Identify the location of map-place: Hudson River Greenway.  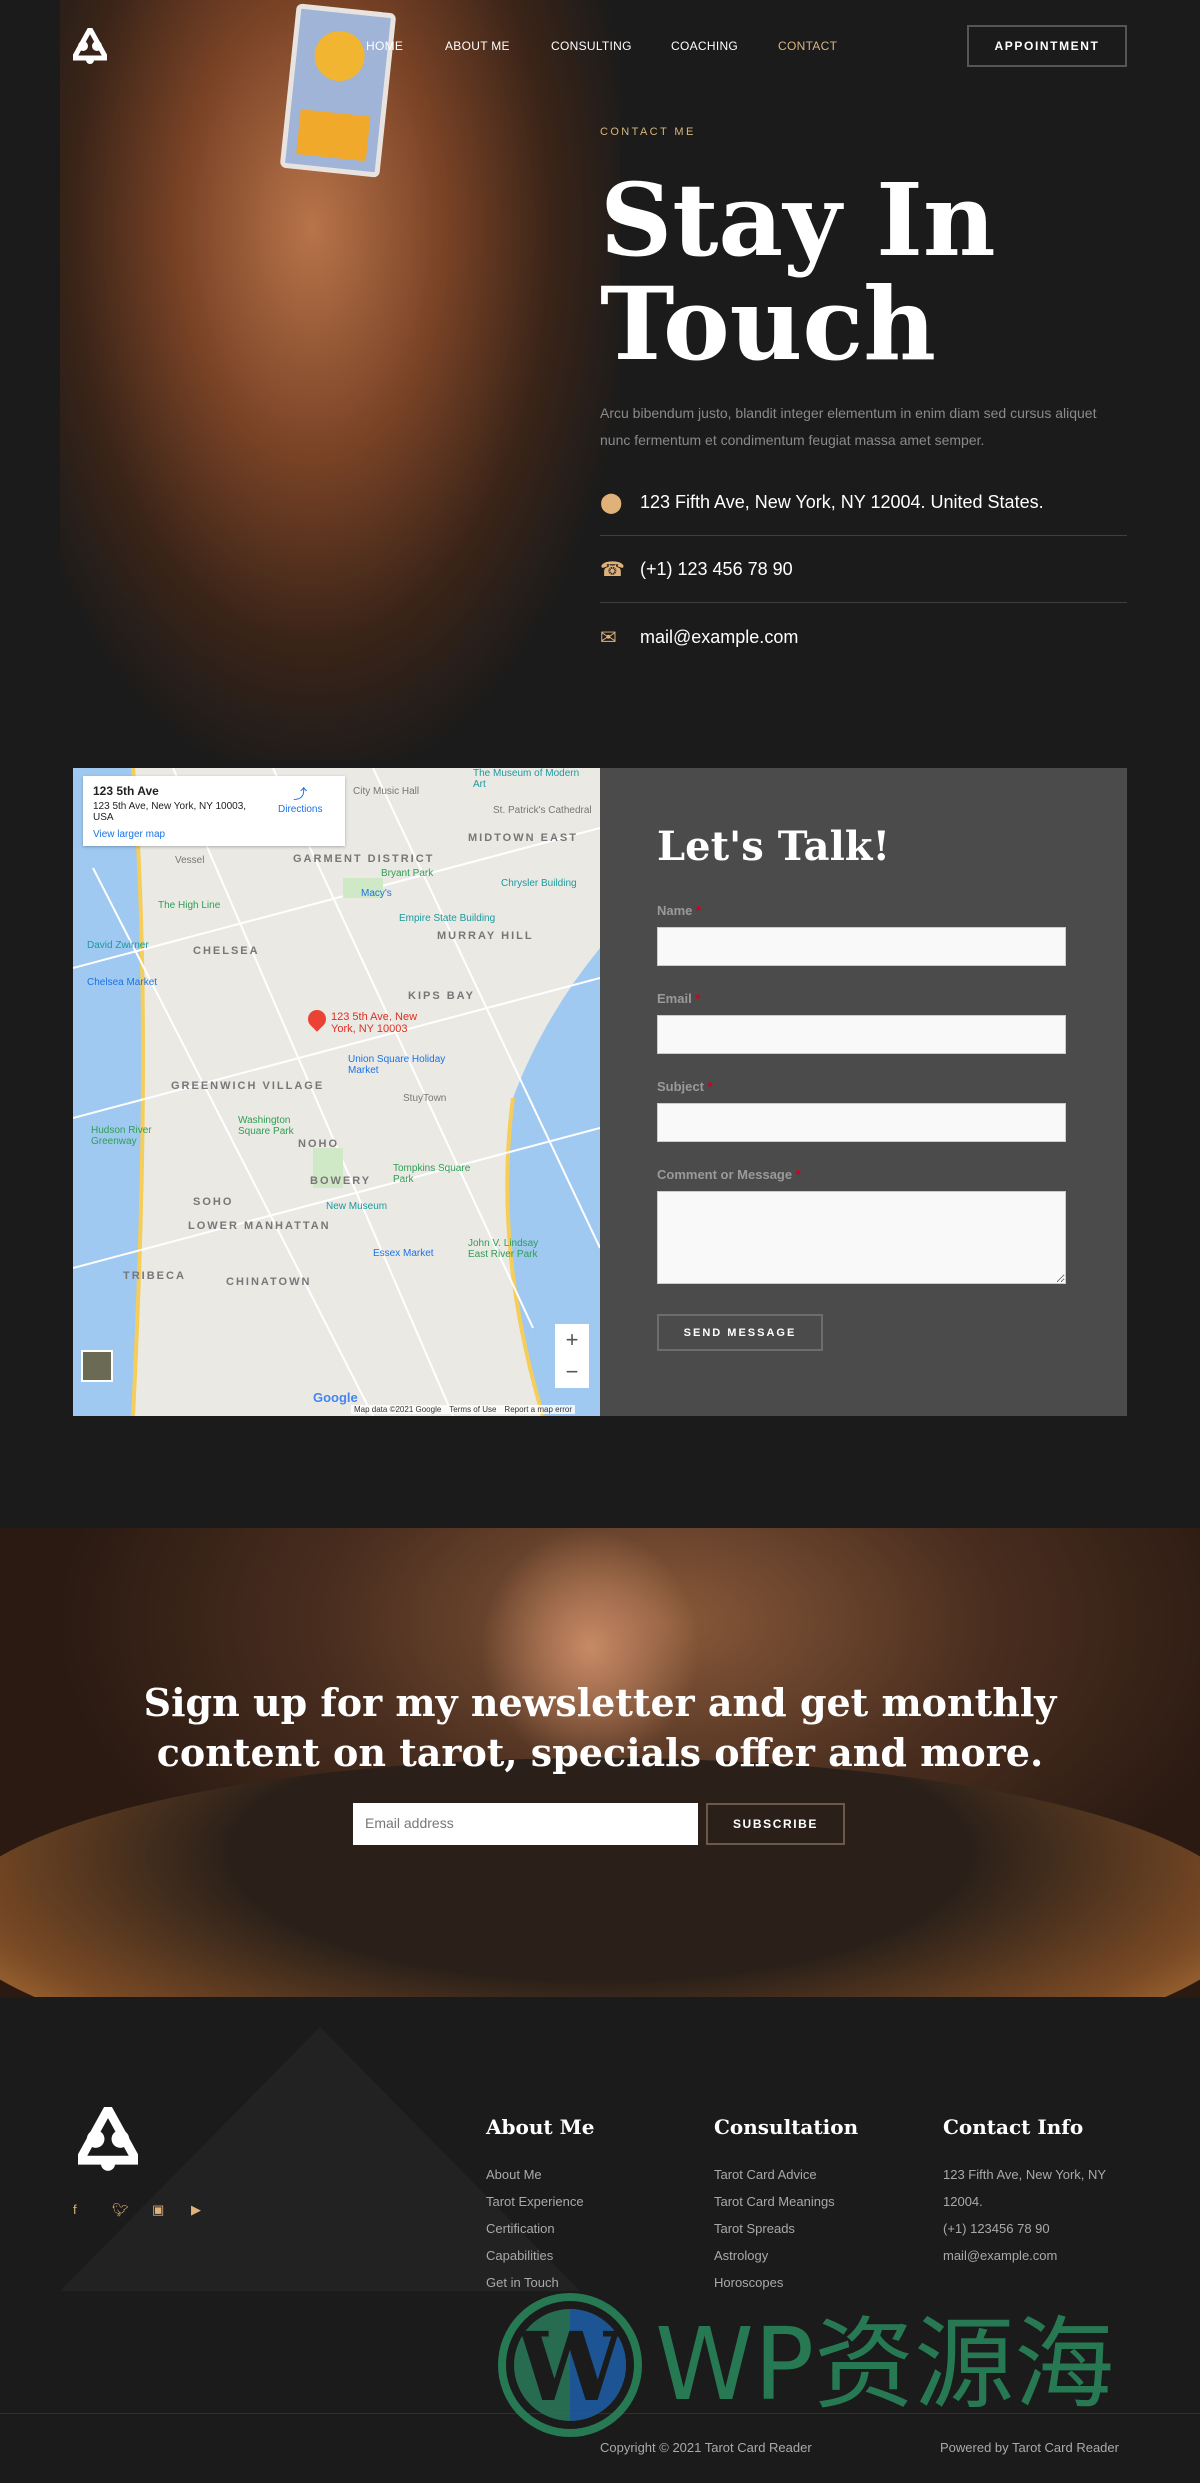
(131, 1136).